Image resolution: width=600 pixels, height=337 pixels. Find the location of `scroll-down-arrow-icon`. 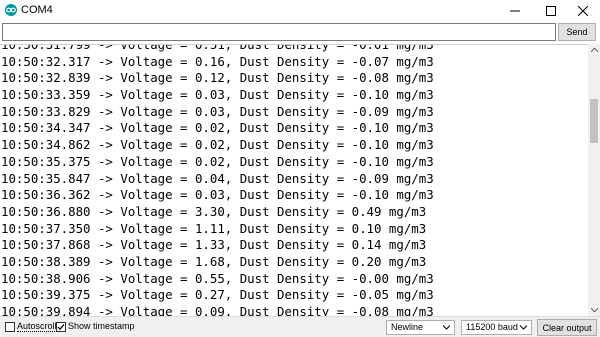

scroll-down-arrow-icon is located at coordinates (594, 310).